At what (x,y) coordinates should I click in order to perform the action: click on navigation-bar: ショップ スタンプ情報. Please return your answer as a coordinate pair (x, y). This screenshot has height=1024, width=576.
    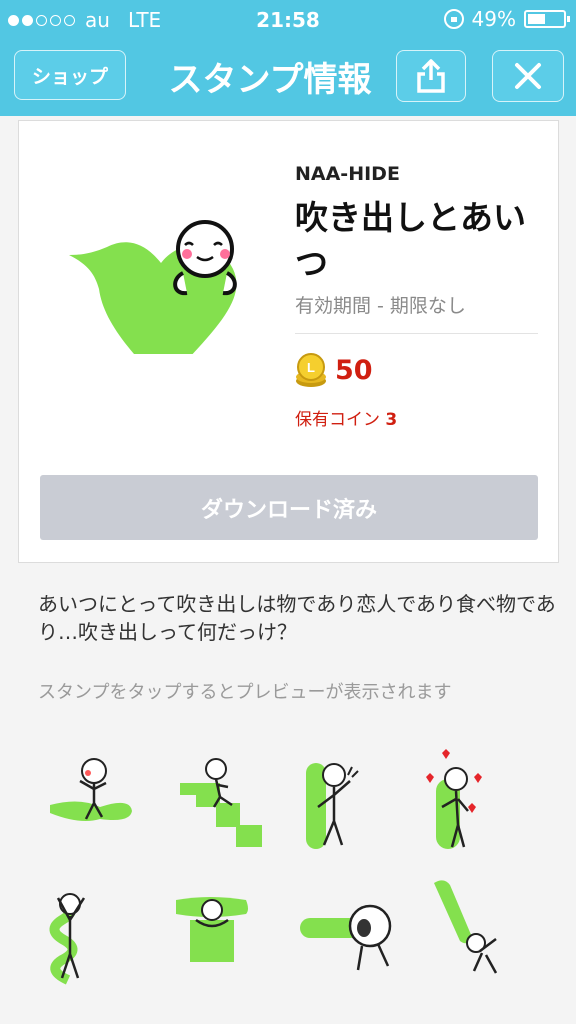
    Looking at the image, I should click on (288, 77).